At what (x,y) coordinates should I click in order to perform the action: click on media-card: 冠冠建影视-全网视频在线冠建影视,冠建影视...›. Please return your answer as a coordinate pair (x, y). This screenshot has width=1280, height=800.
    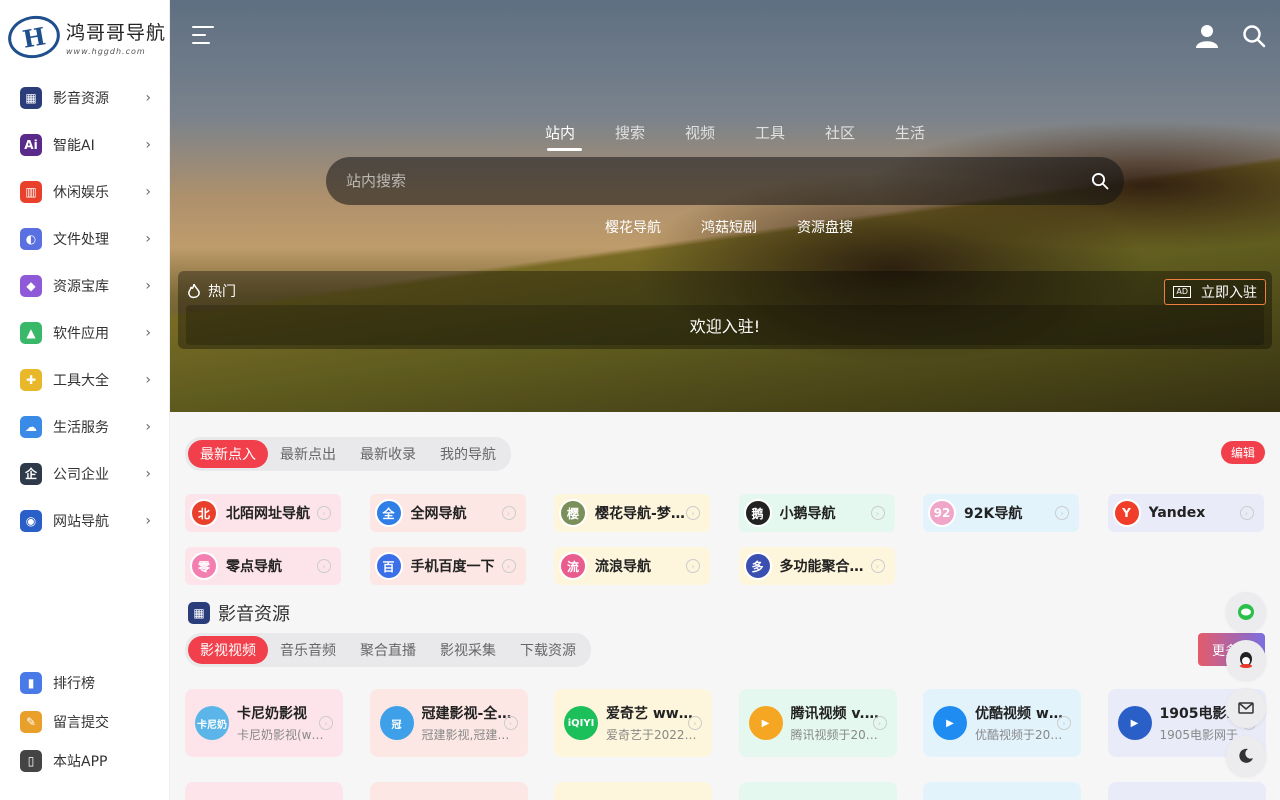
    Looking at the image, I should click on (448, 723).